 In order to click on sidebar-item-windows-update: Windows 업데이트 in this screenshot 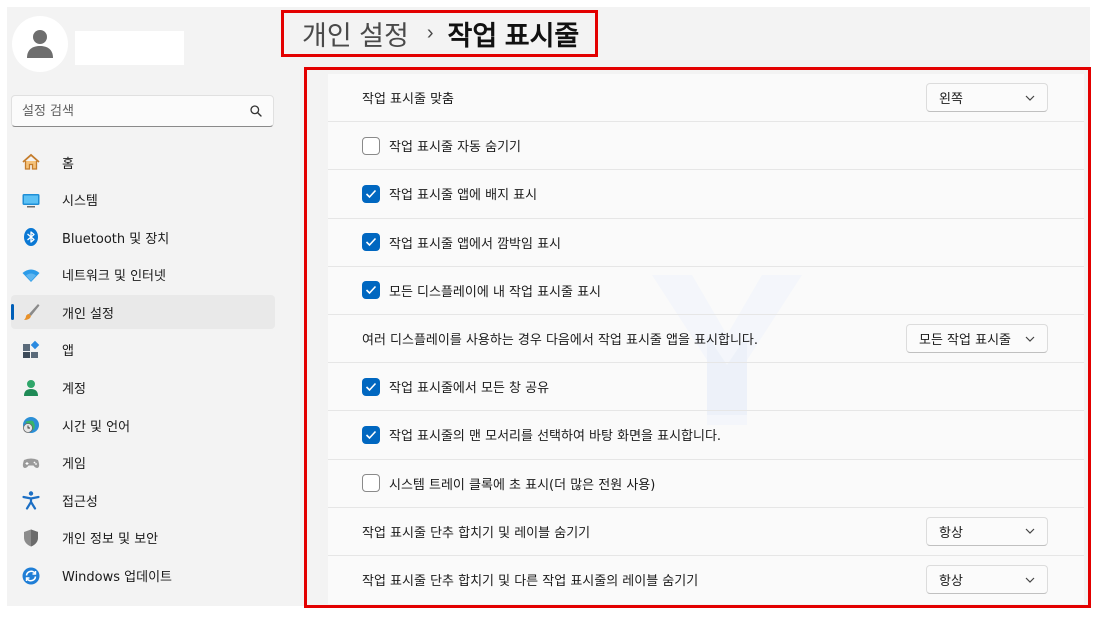, I will do `click(143, 576)`.